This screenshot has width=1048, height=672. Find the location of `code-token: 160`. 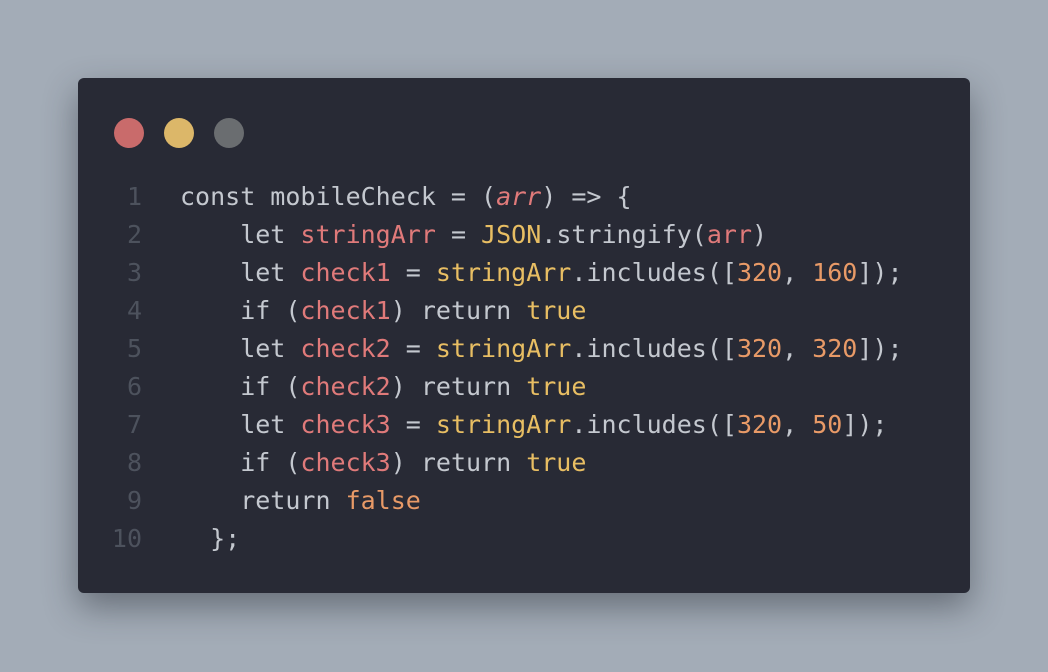

code-token: 160 is located at coordinates (835, 272).